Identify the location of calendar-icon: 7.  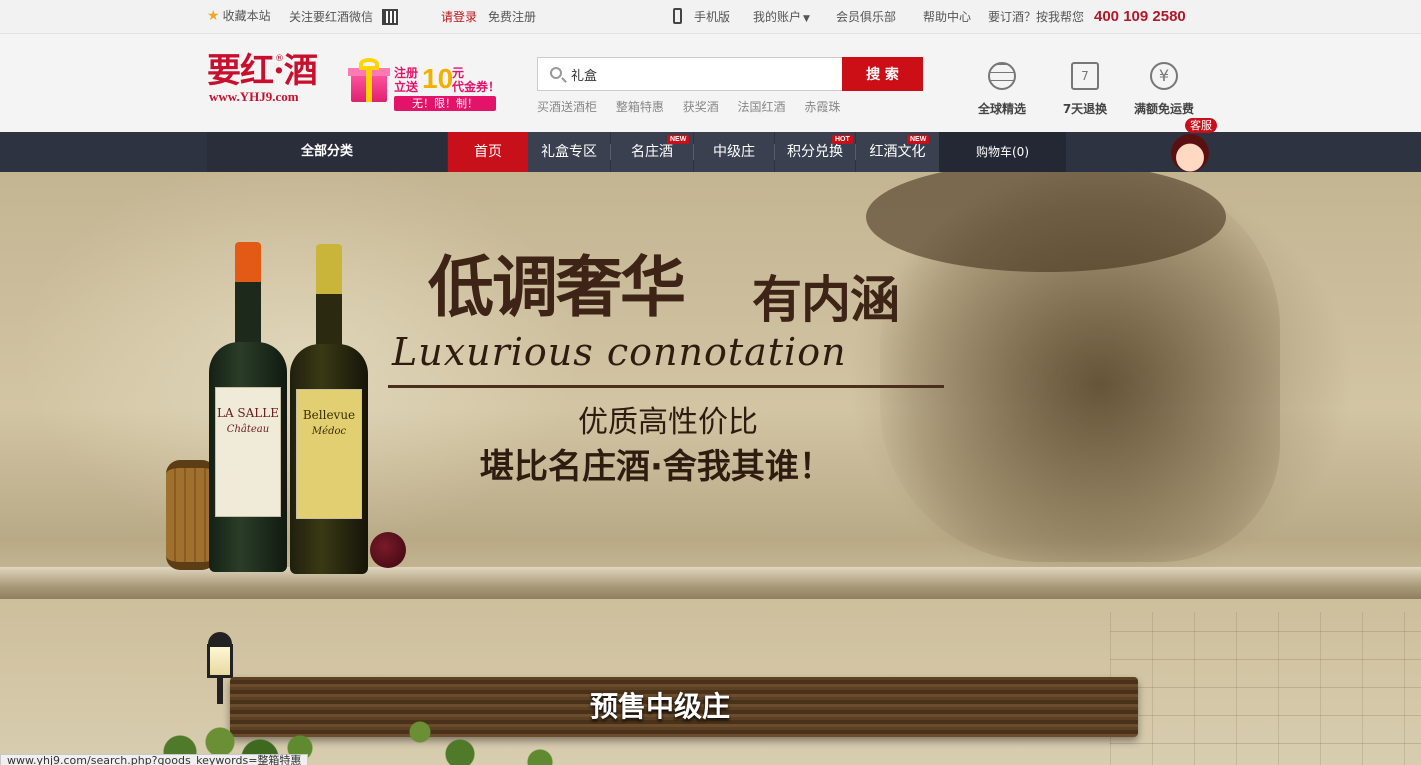
(1085, 76).